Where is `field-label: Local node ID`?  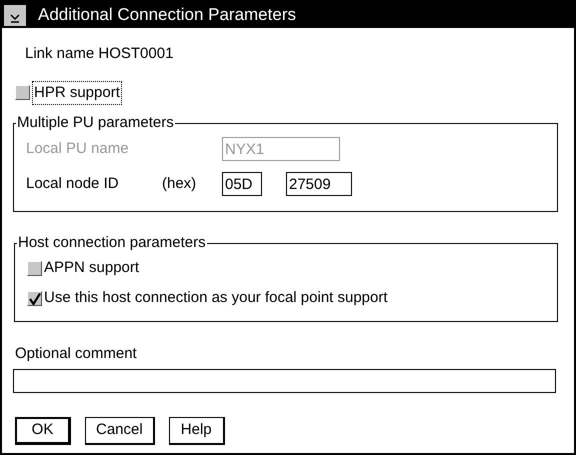 field-label: Local node ID is located at coordinates (73, 184).